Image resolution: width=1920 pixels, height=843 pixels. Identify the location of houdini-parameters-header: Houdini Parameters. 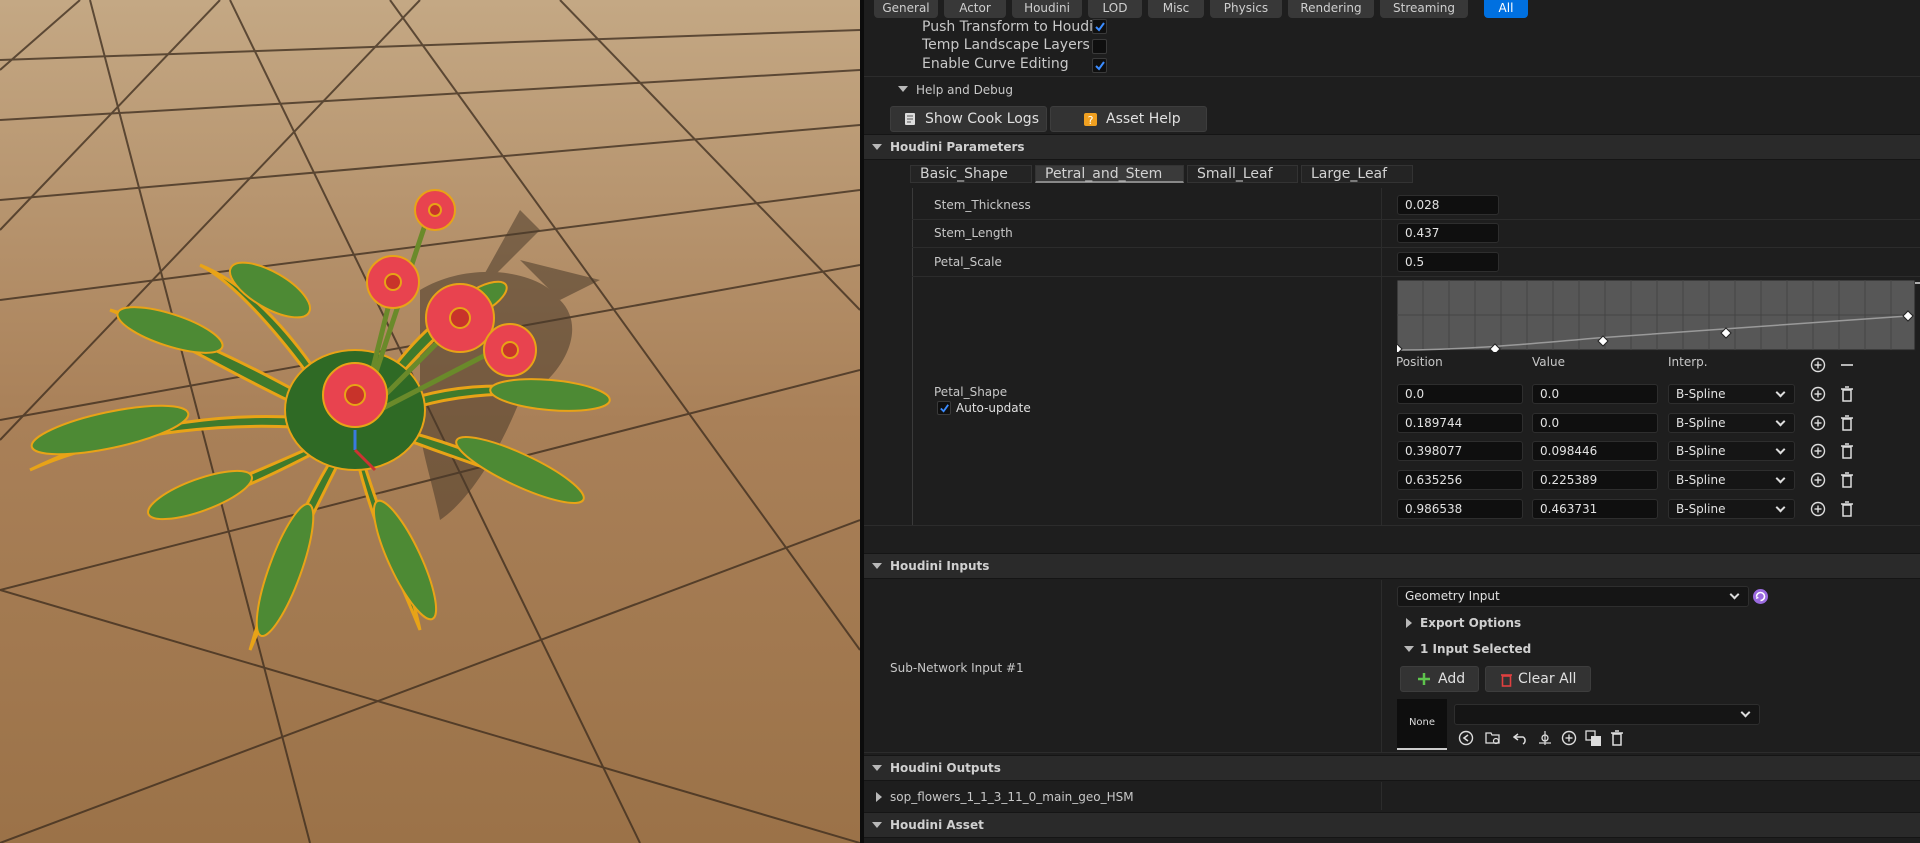
(1392, 147).